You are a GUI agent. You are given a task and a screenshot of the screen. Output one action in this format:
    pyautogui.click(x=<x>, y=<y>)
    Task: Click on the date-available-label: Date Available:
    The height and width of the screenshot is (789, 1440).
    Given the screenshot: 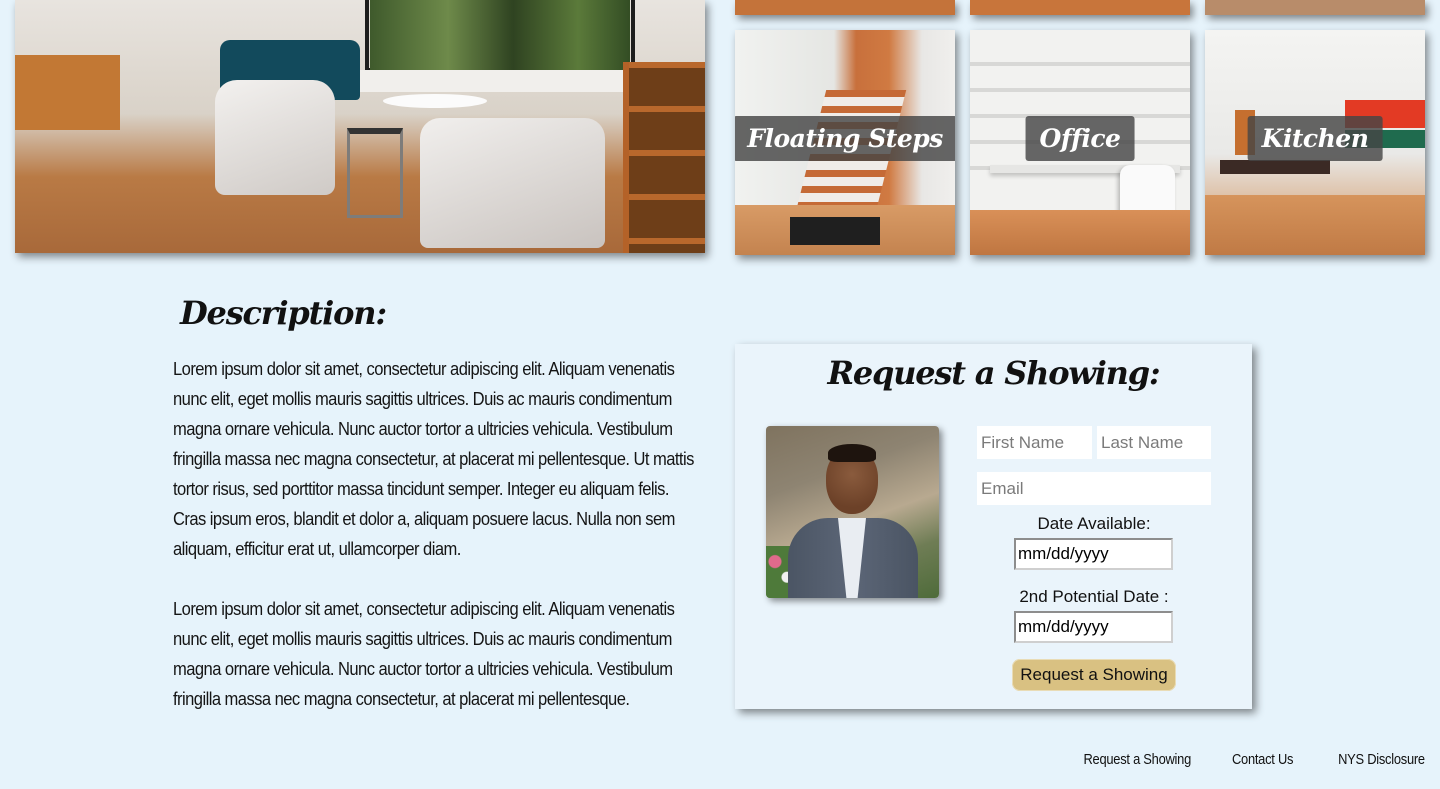 What is the action you would take?
    pyautogui.click(x=1094, y=523)
    